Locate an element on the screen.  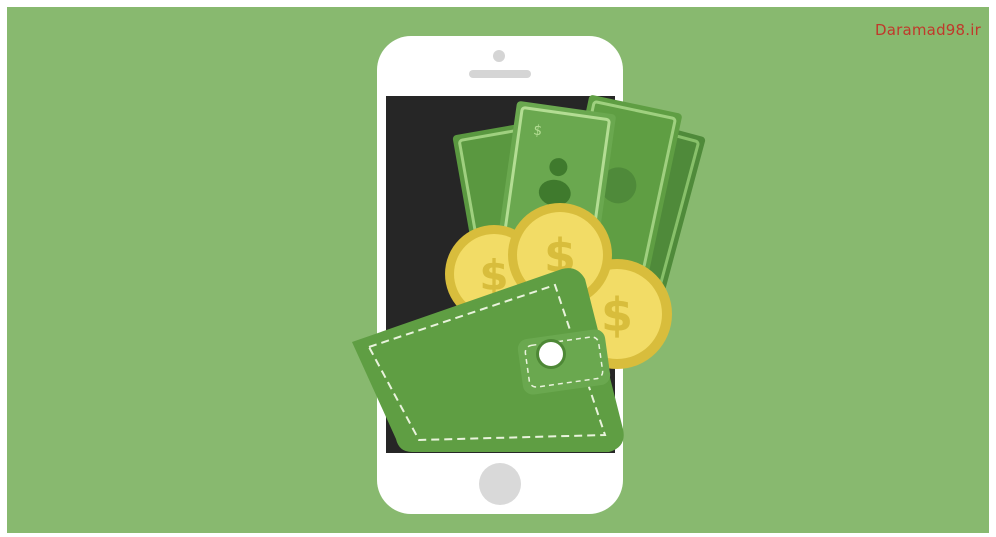
home-button-icon is located at coordinates (500, 484).